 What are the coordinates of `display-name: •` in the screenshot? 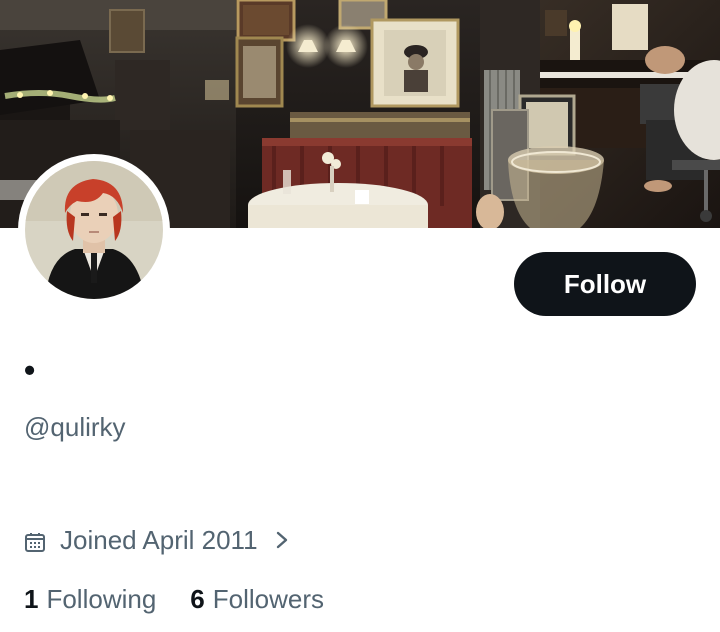 It's located at (30, 370).